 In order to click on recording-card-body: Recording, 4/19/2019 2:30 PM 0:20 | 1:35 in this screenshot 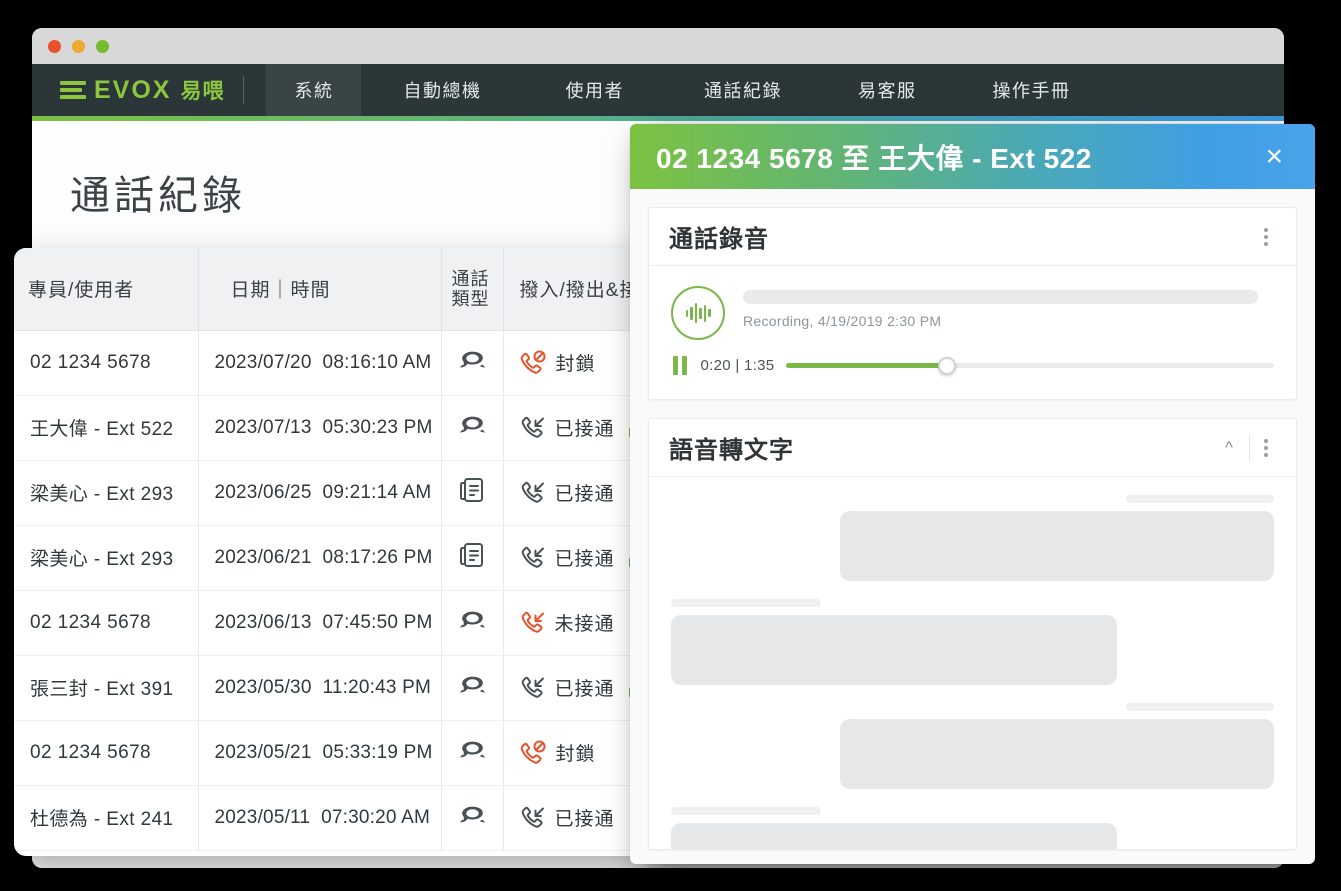, I will do `click(972, 332)`.